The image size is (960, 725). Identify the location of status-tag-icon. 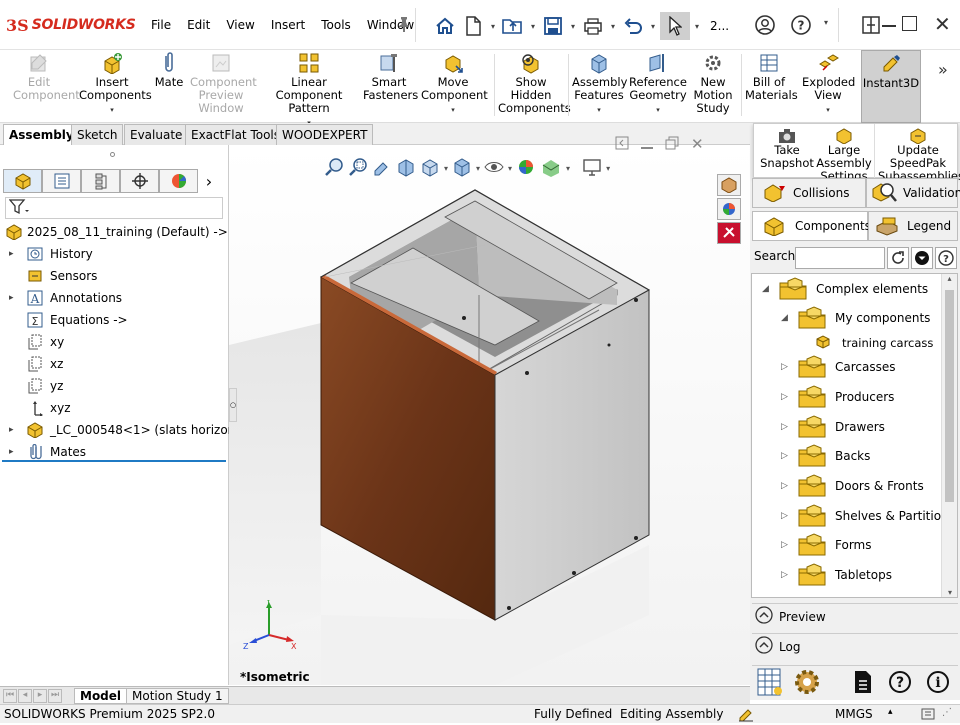
(928, 715).